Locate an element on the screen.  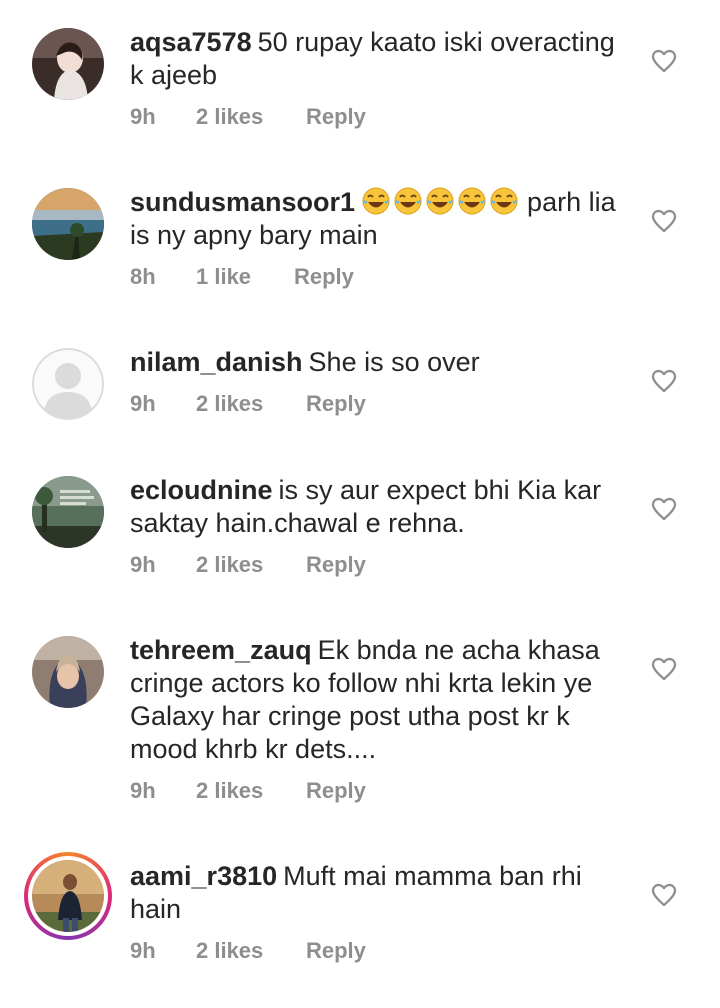
avatar-man-photo is located at coordinates (68, 896).